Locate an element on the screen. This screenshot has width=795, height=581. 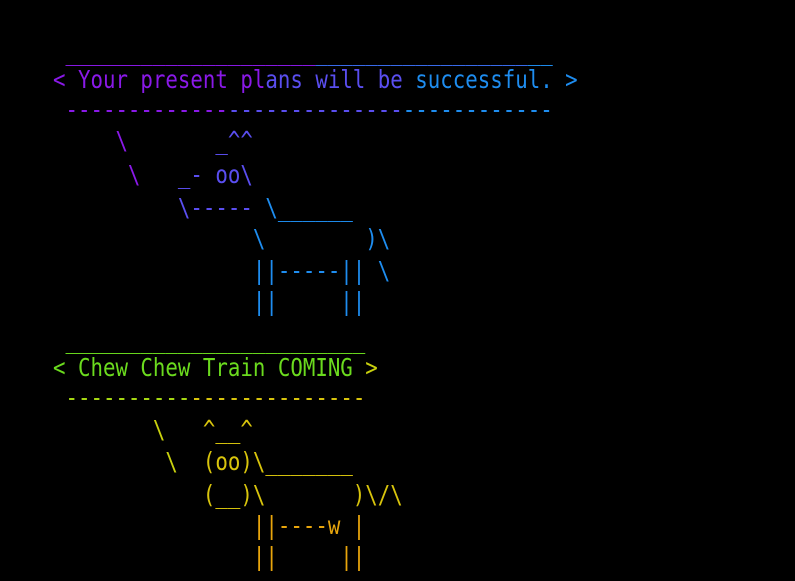
text-segment: > is located at coordinates (371, 367).